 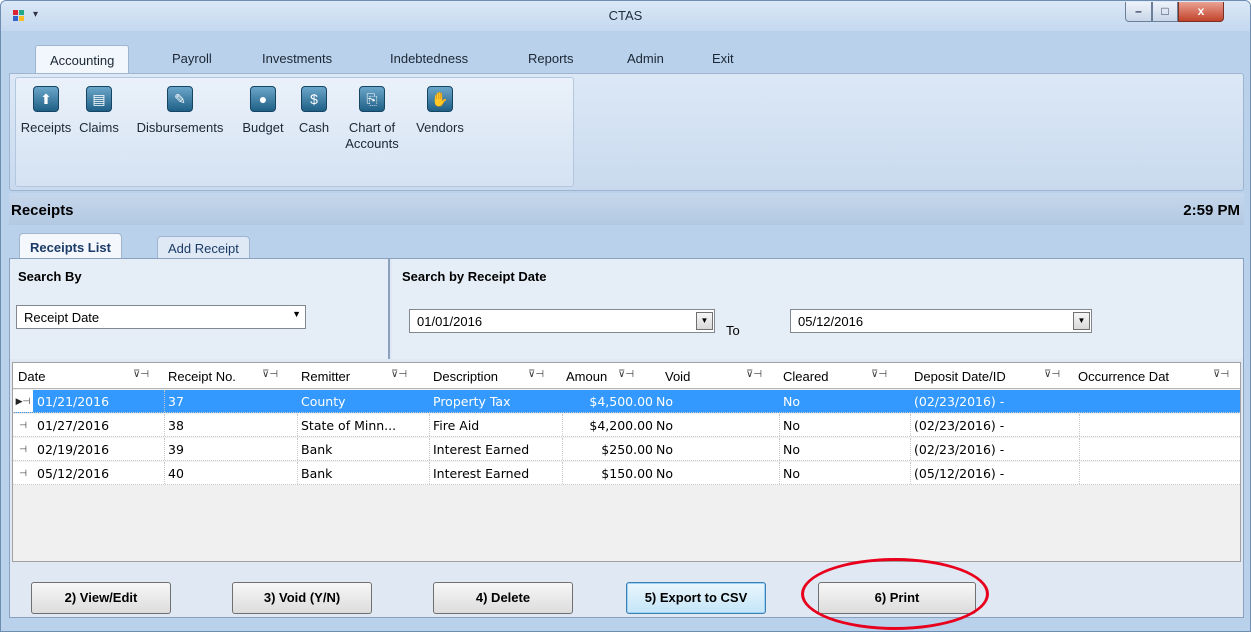 What do you see at coordinates (46, 111) in the screenshot?
I see `receipts-ribbon-button: ⬆ Receipts` at bounding box center [46, 111].